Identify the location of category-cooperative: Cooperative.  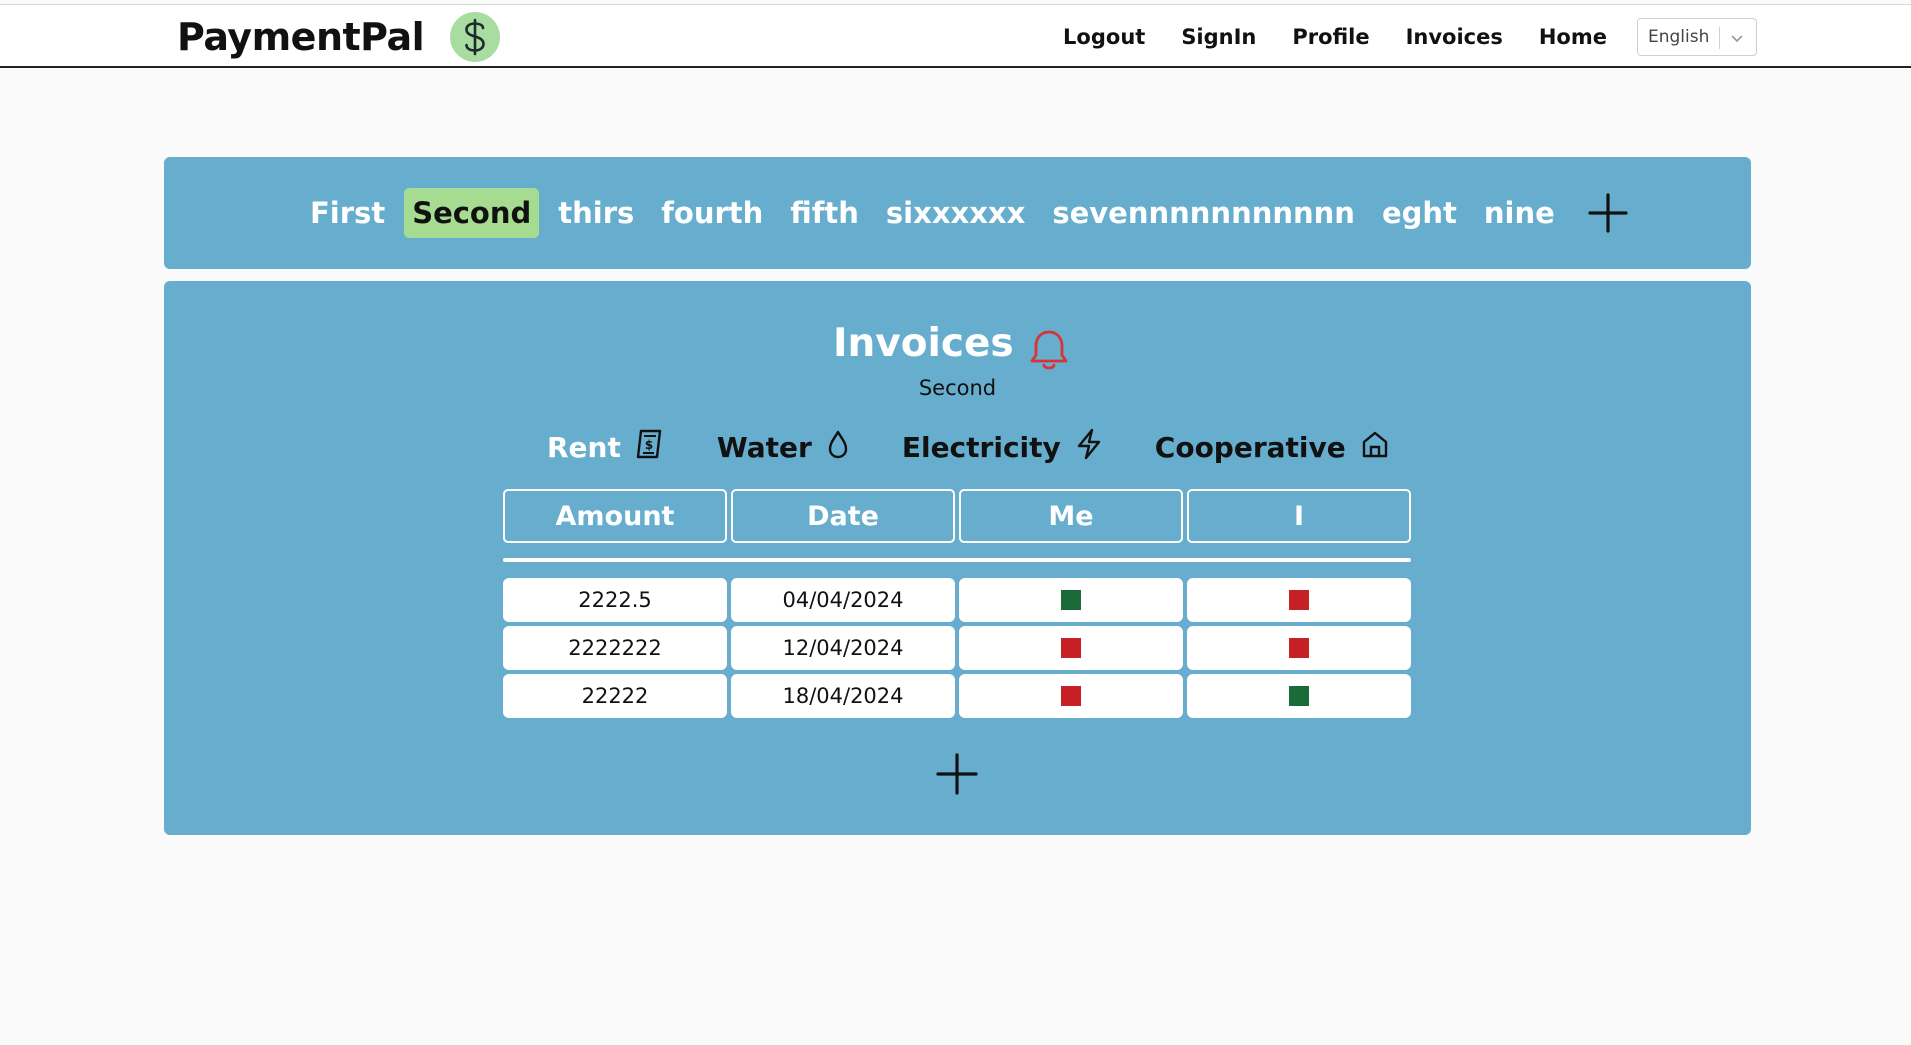
(1272, 447).